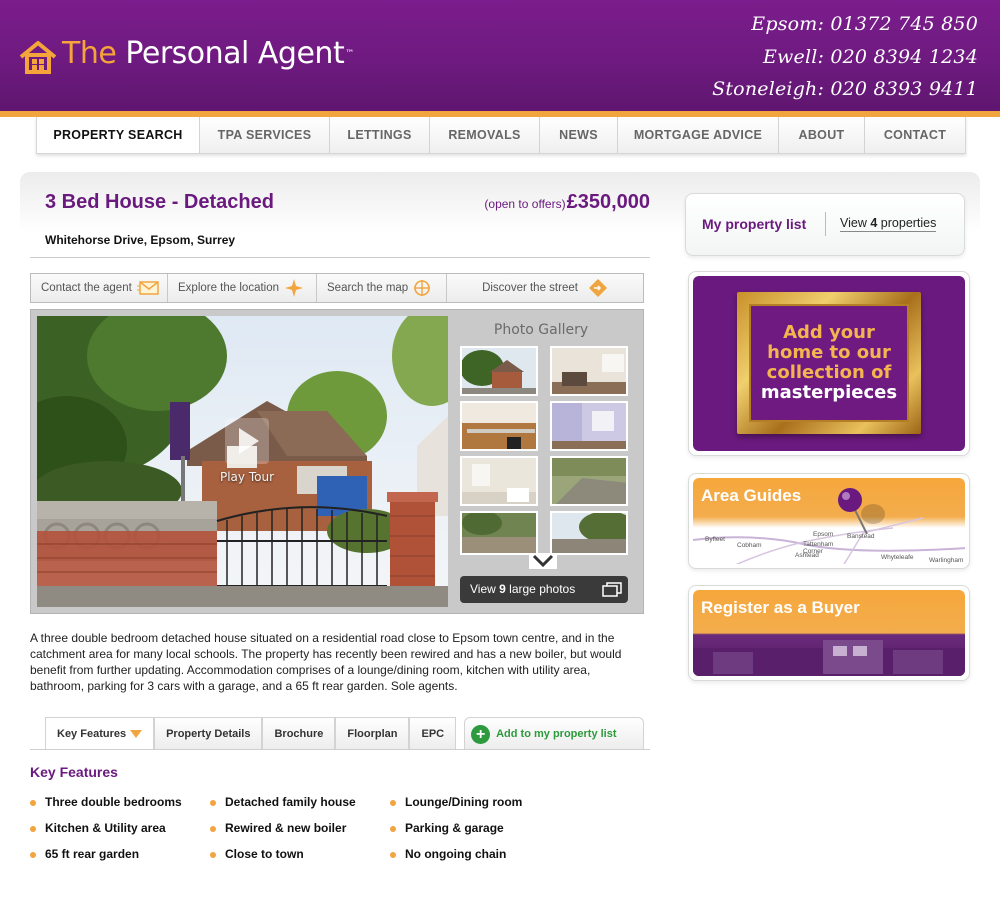 This screenshot has width=1000, height=914. What do you see at coordinates (86, 288) in the screenshot?
I see `contact-agent-label: Contact the agent` at bounding box center [86, 288].